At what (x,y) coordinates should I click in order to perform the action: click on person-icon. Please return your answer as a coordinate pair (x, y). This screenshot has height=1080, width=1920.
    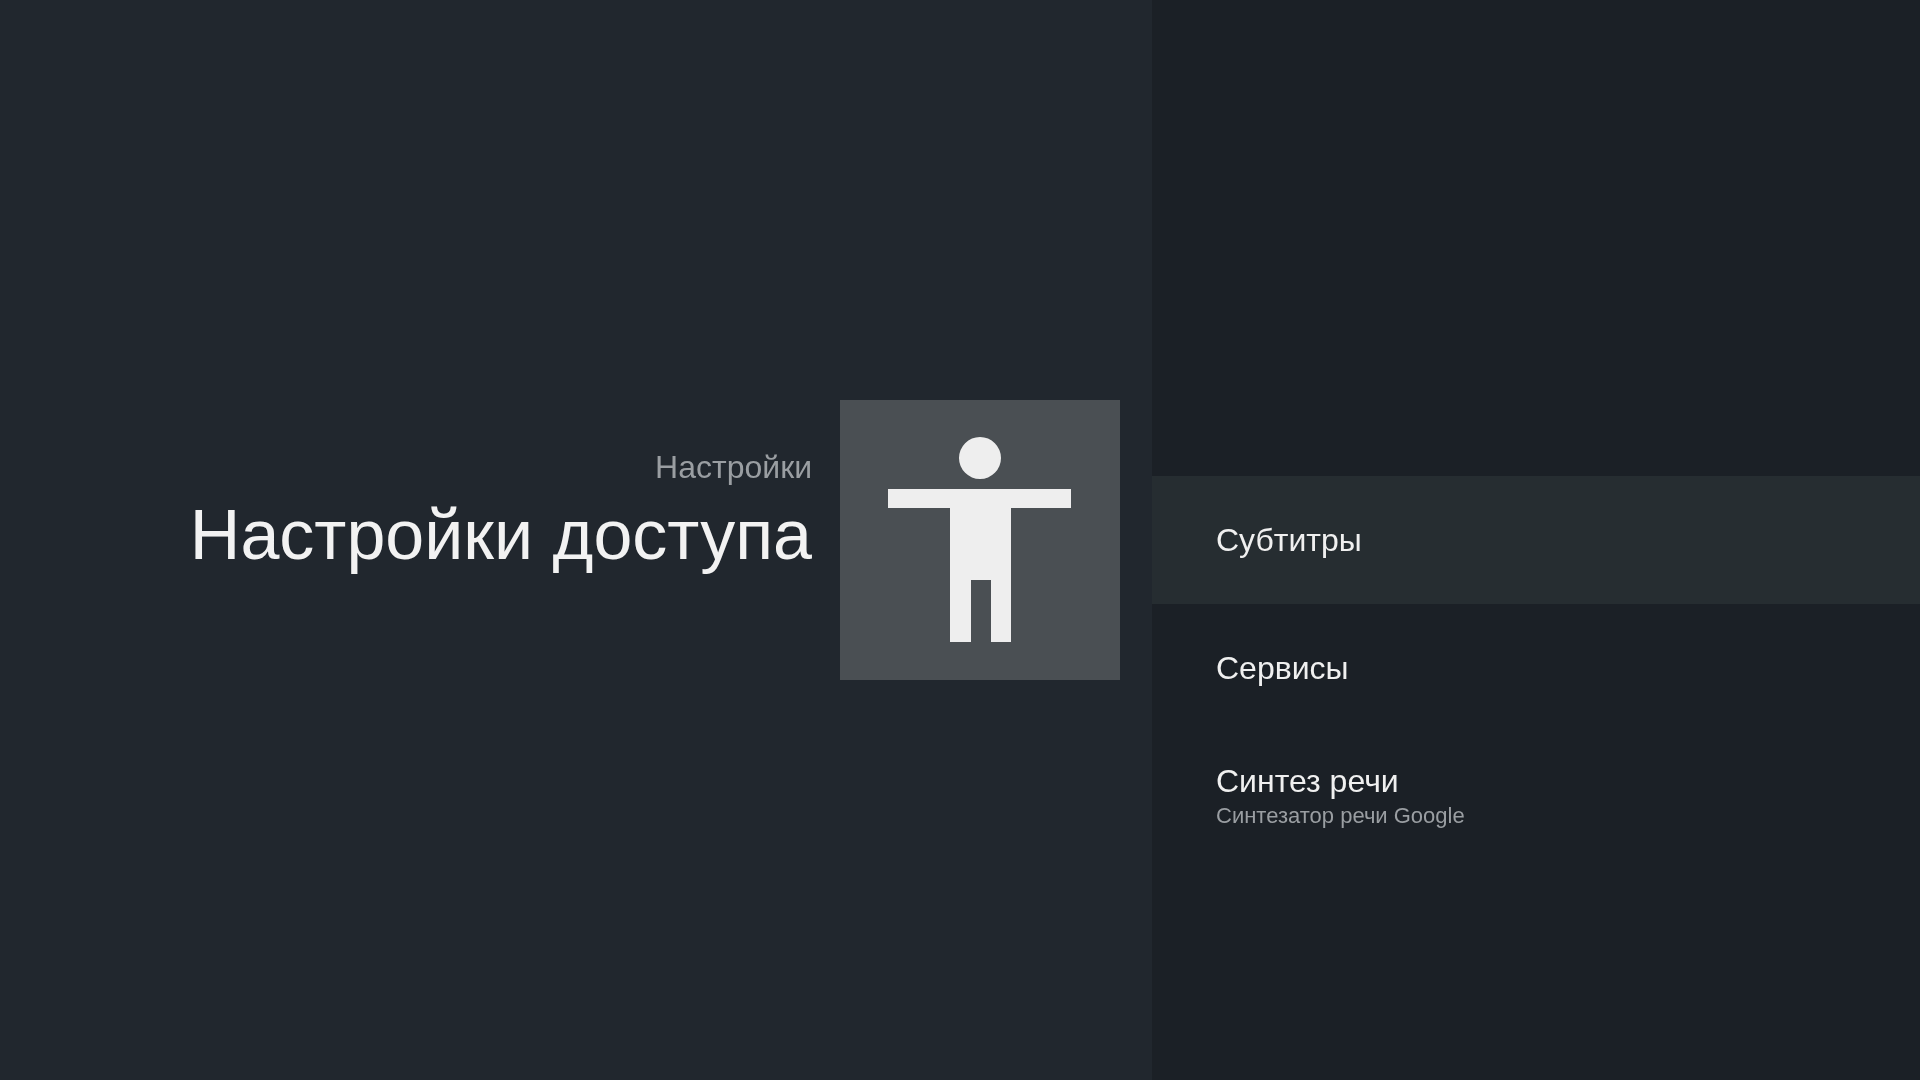
    Looking at the image, I should click on (979, 539).